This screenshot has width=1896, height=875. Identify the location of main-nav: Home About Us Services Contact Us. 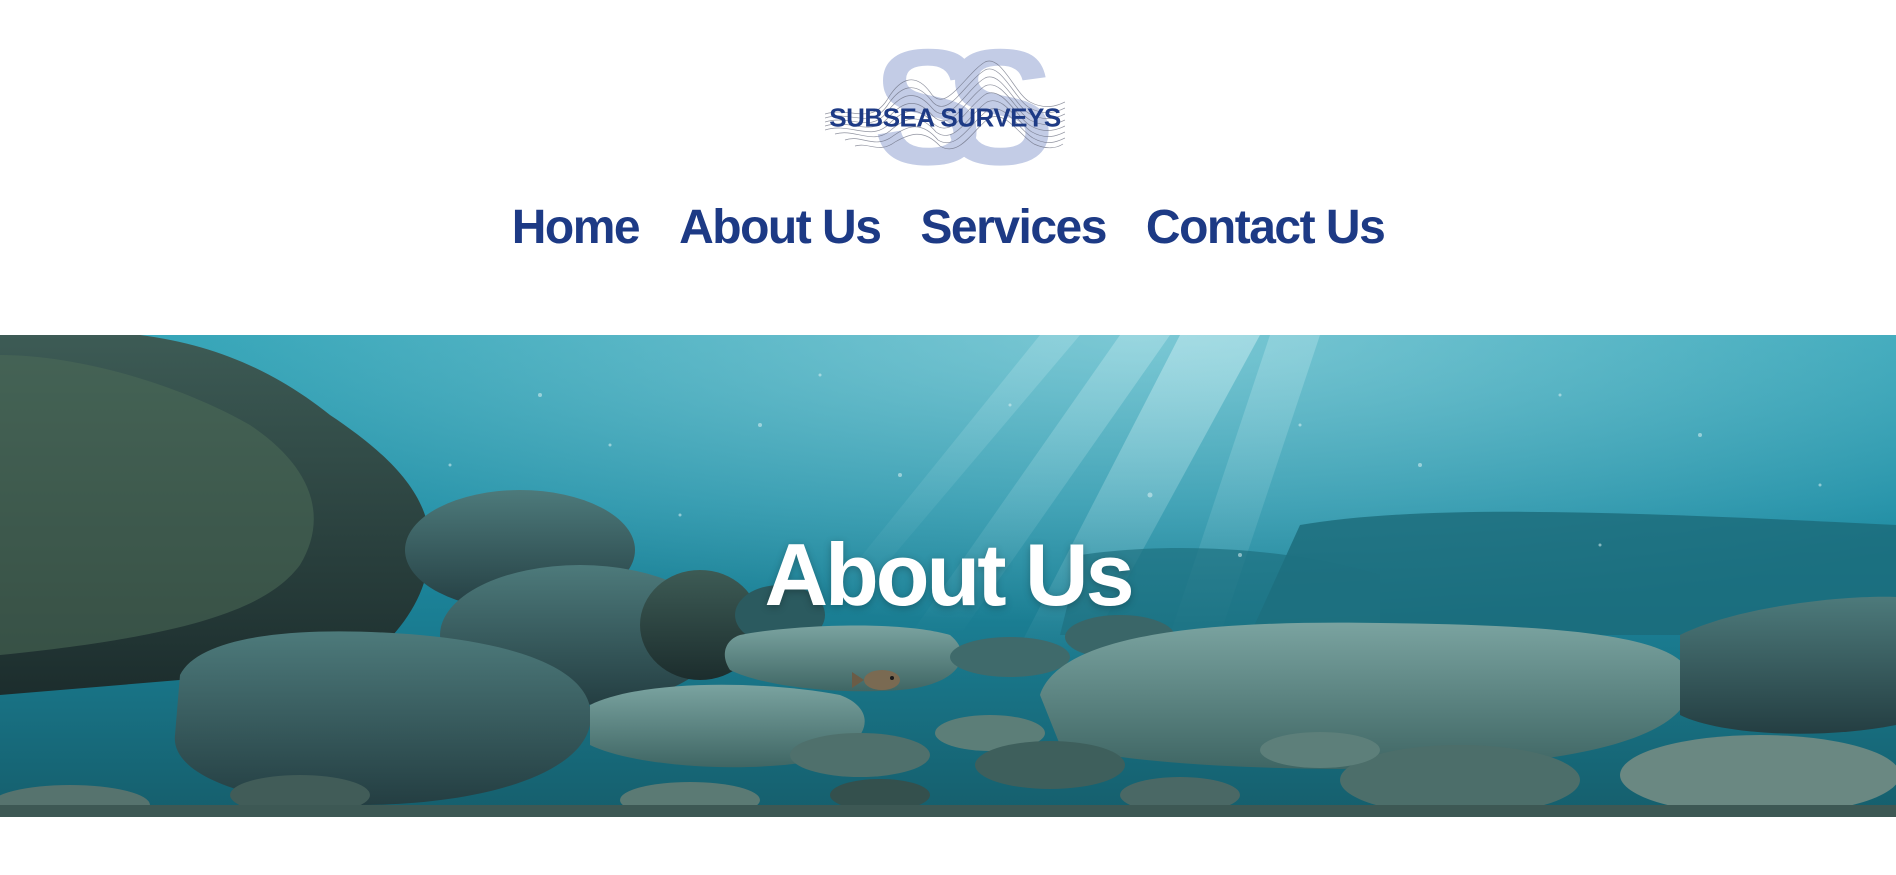
(948, 228).